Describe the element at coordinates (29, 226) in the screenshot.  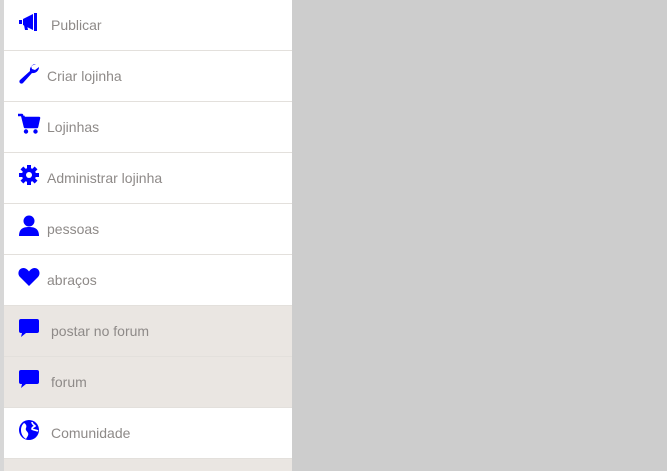
I see `user-icon` at that location.